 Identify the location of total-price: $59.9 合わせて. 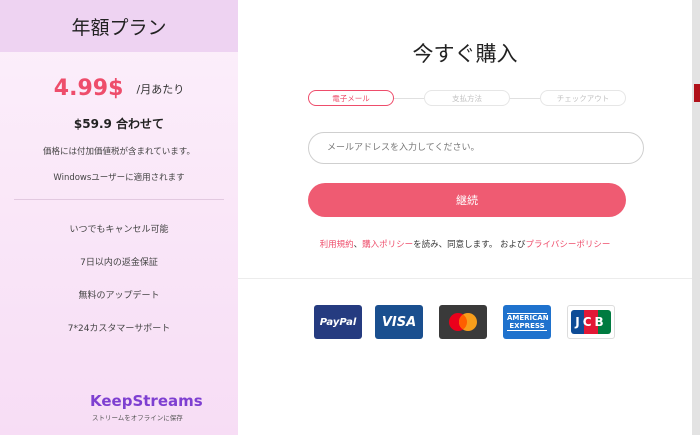
(119, 124).